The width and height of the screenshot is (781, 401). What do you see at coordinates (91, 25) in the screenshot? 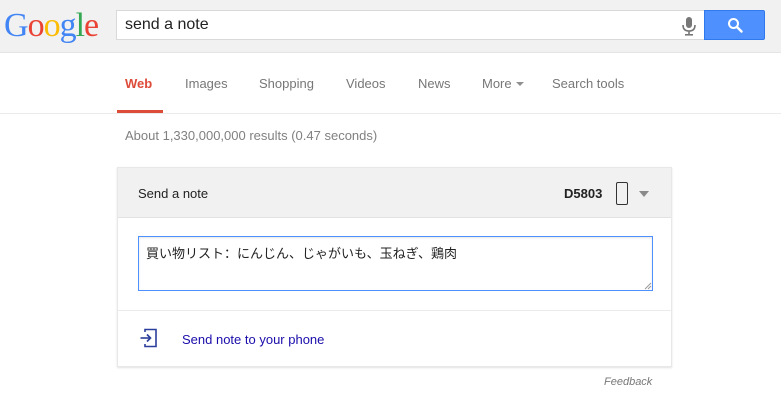
I see `logo-letter-e: e` at bounding box center [91, 25].